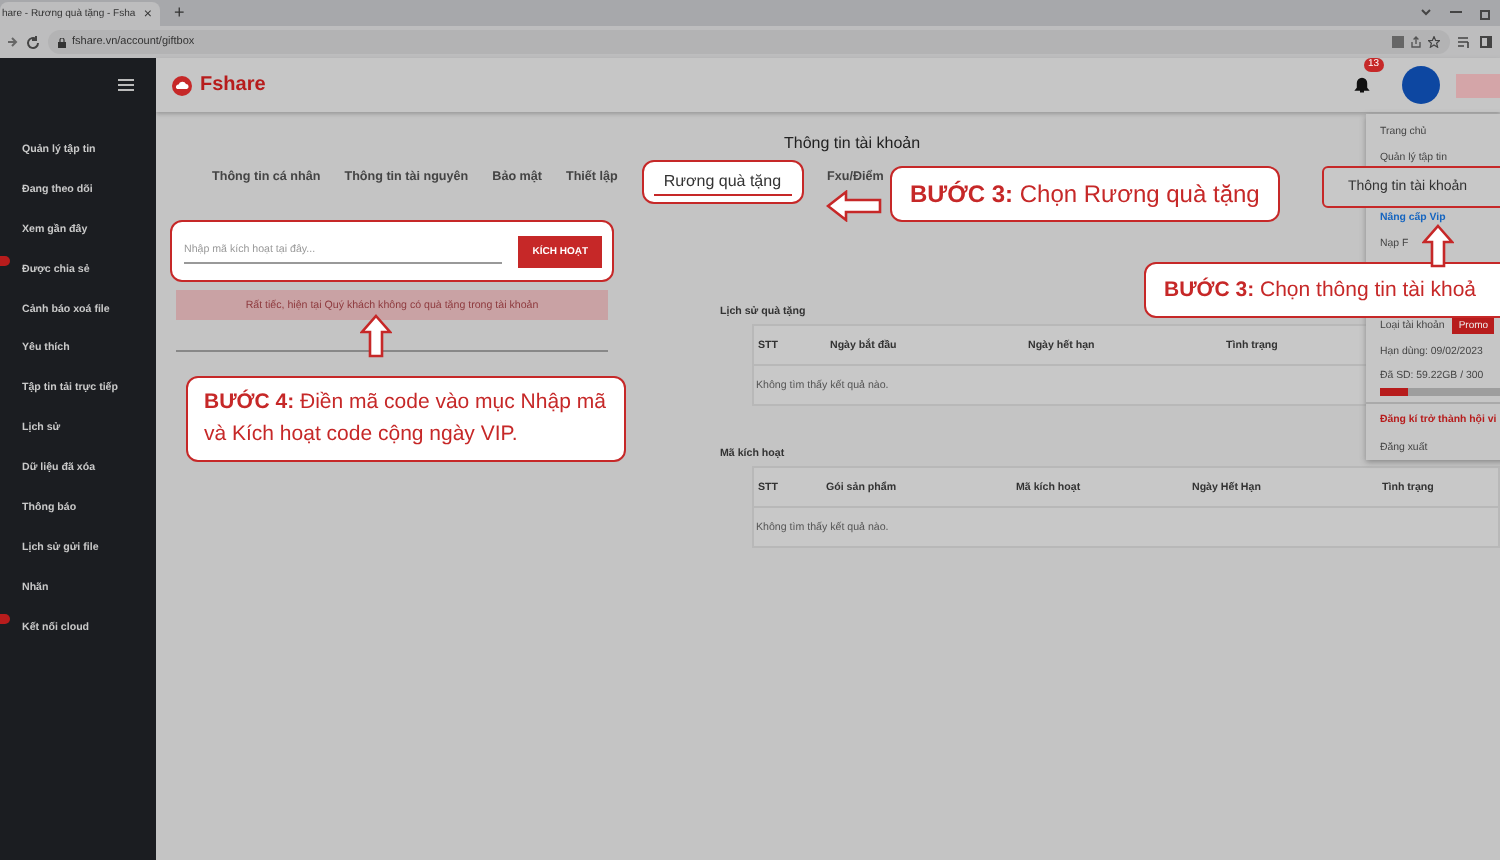 The image size is (1500, 860). What do you see at coordinates (1322, 290) in the screenshot?
I see `step-callout: BƯỚC 3: Chọn thông tin tài khoả` at bounding box center [1322, 290].